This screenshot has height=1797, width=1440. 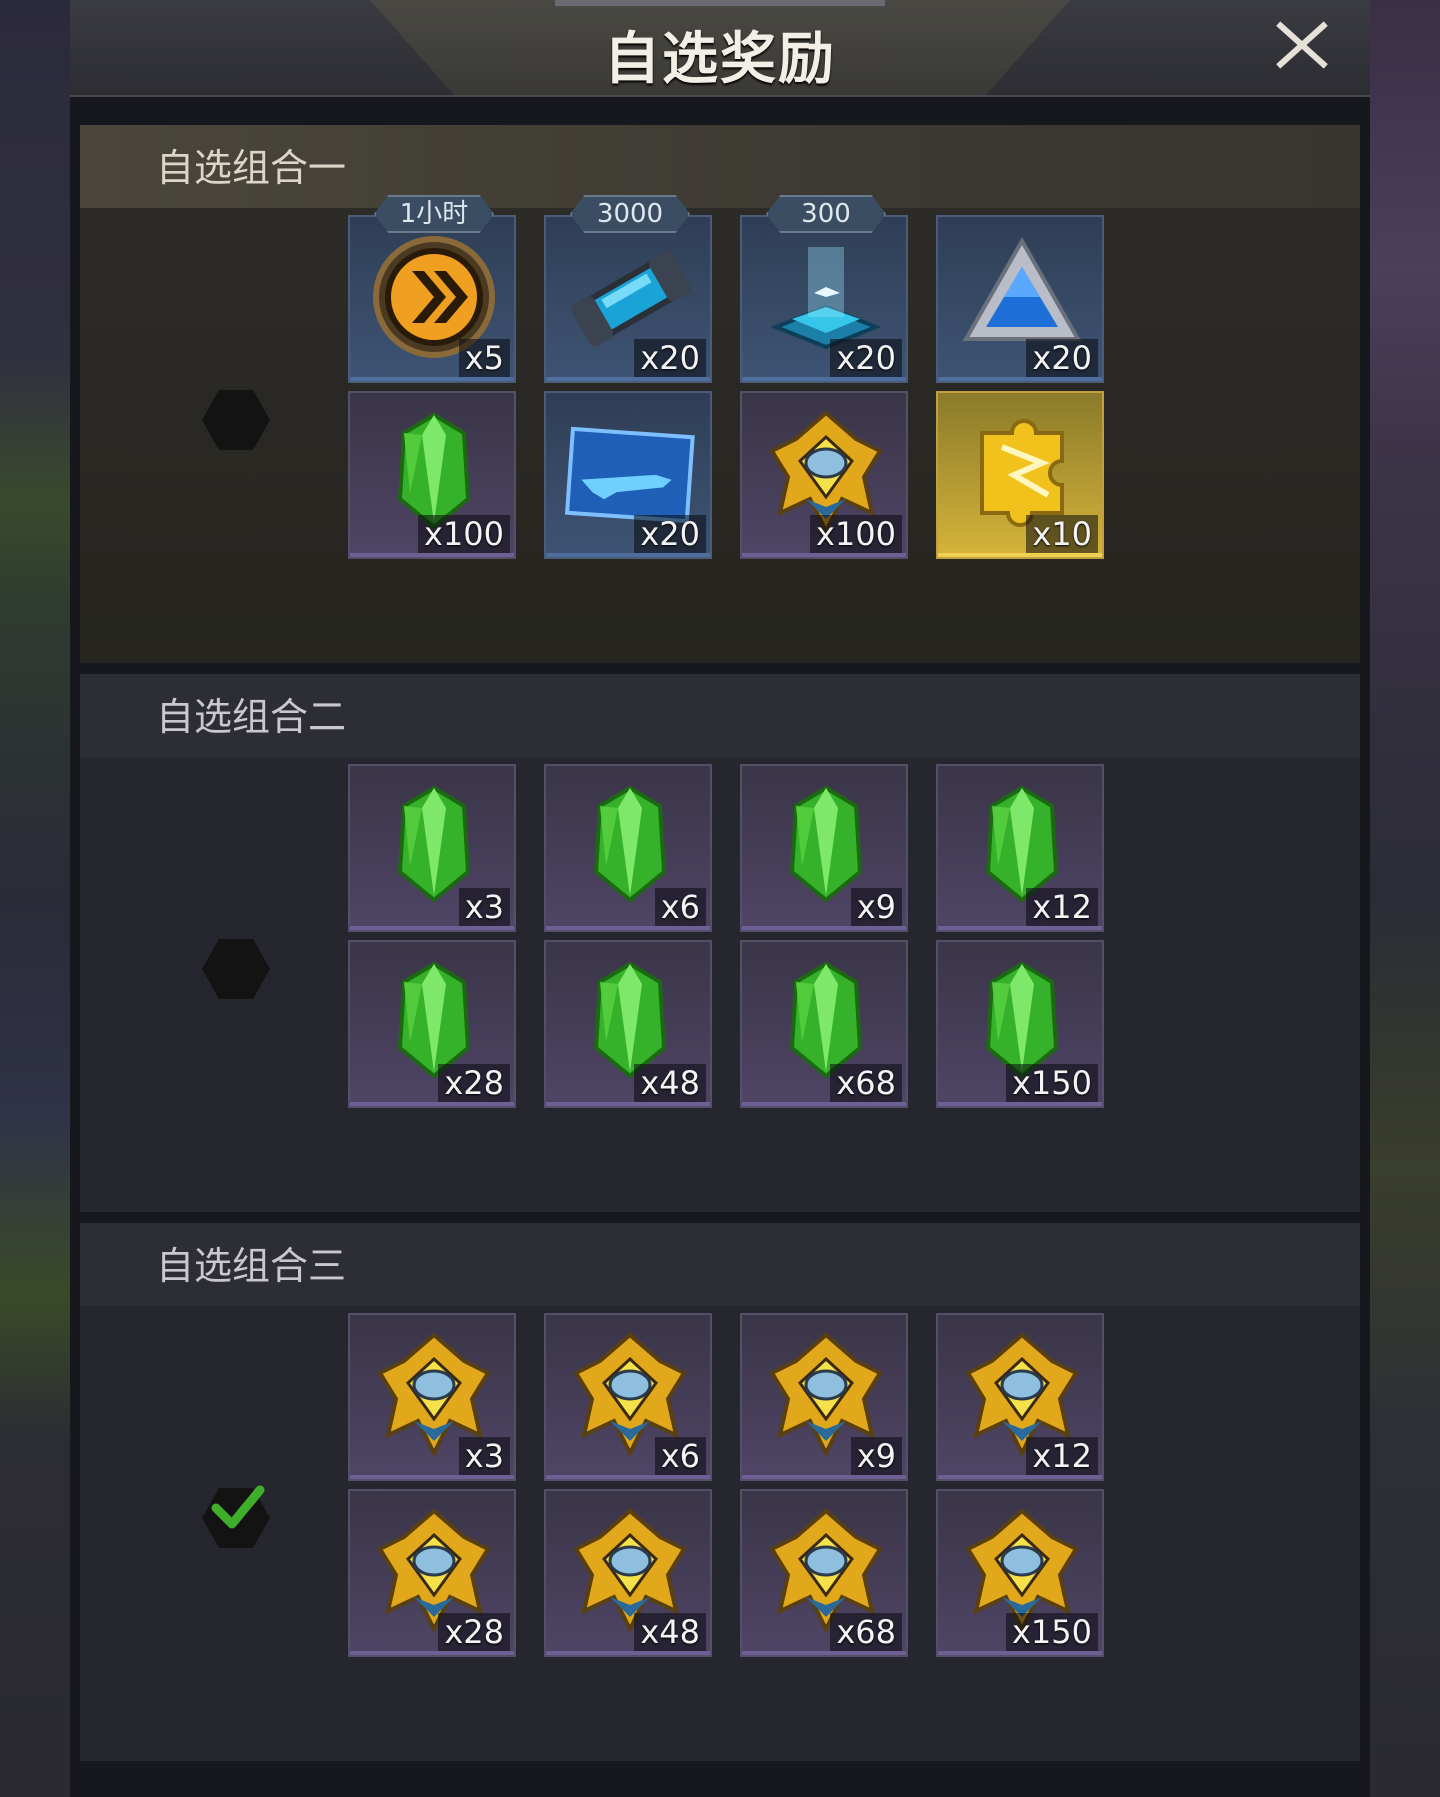 What do you see at coordinates (434, 214) in the screenshot?
I see `item-tag: 1小时` at bounding box center [434, 214].